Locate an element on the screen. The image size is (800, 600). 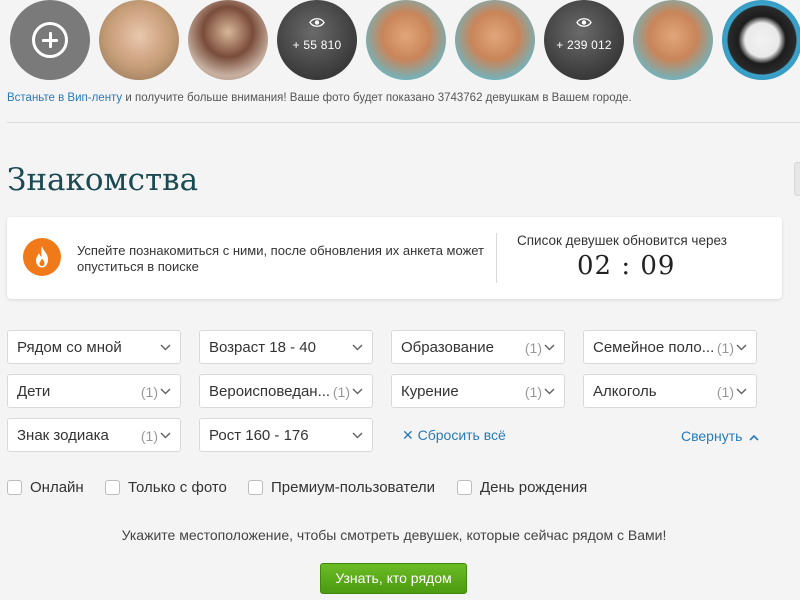
find-nearby-button: Узнать, кто рядом is located at coordinates (393, 578).